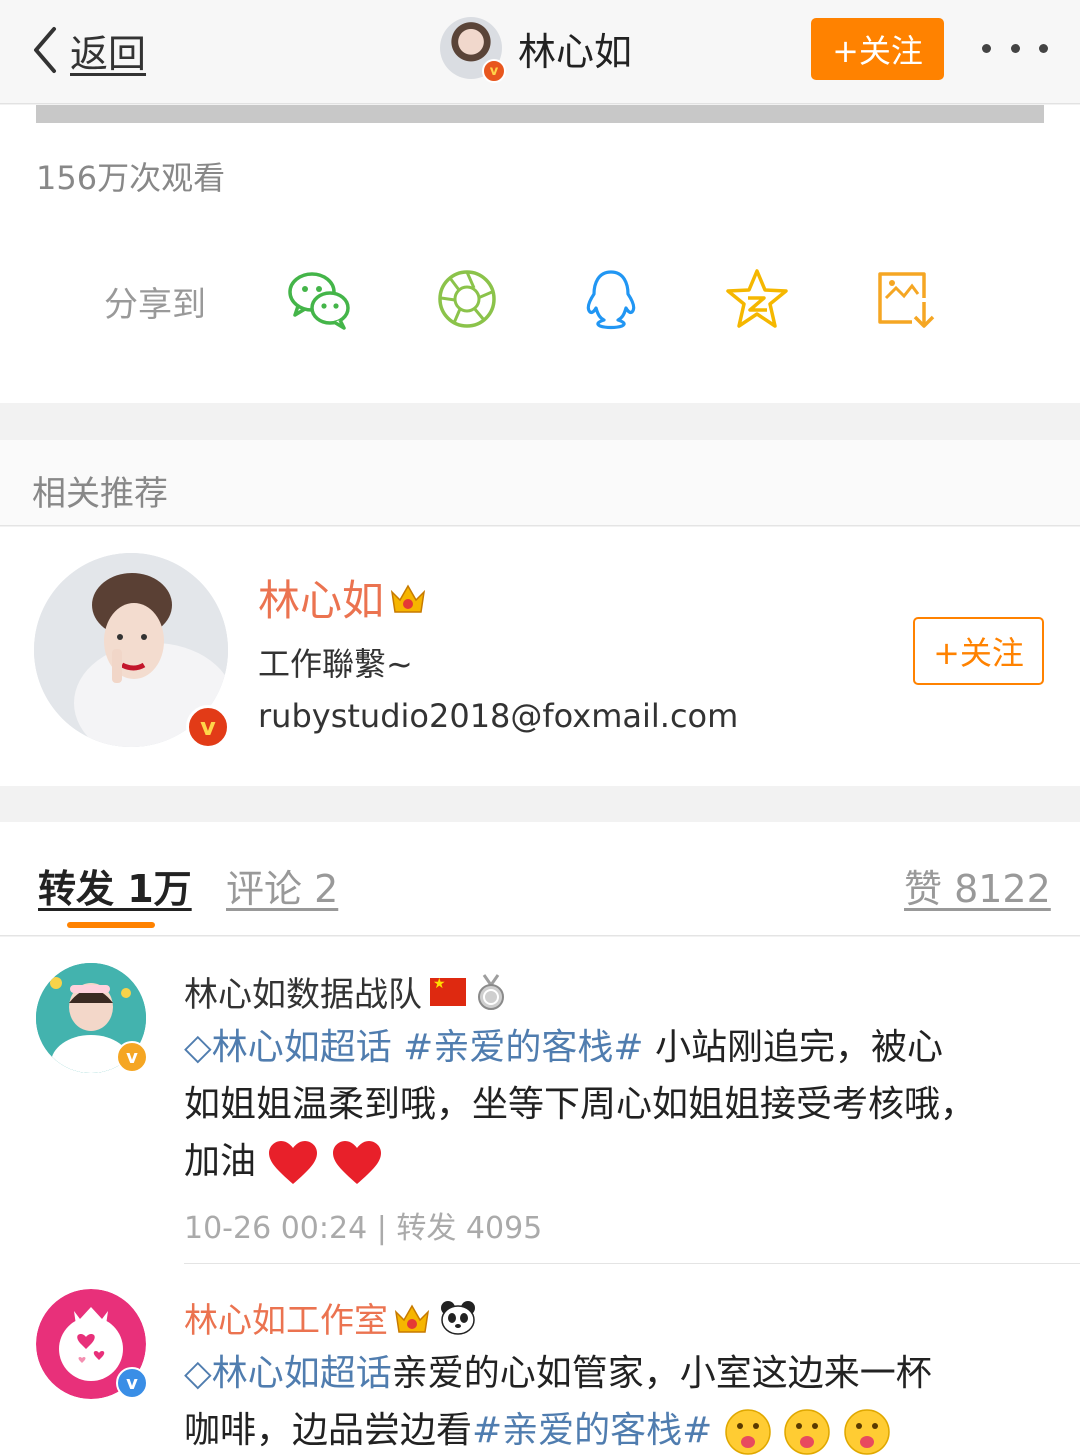 Image resolution: width=1080 pixels, height=1456 pixels. Describe the element at coordinates (877, 49) in the screenshot. I see `follow-button: +关注` at that location.